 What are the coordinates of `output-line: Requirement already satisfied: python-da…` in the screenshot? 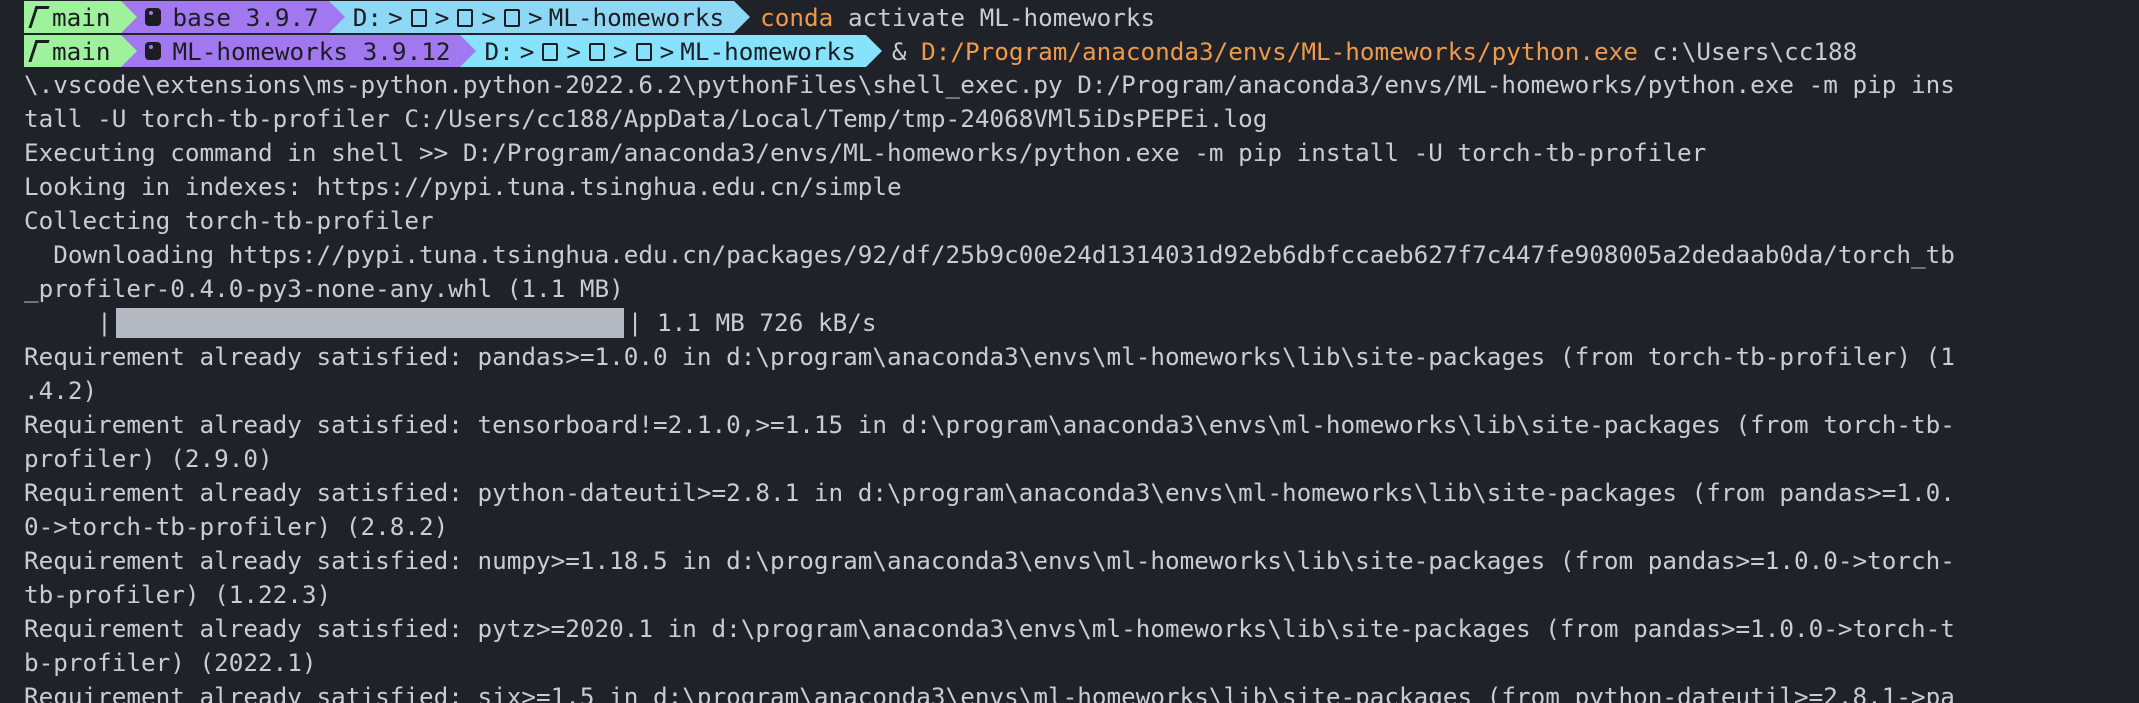 It's located at (989, 492).